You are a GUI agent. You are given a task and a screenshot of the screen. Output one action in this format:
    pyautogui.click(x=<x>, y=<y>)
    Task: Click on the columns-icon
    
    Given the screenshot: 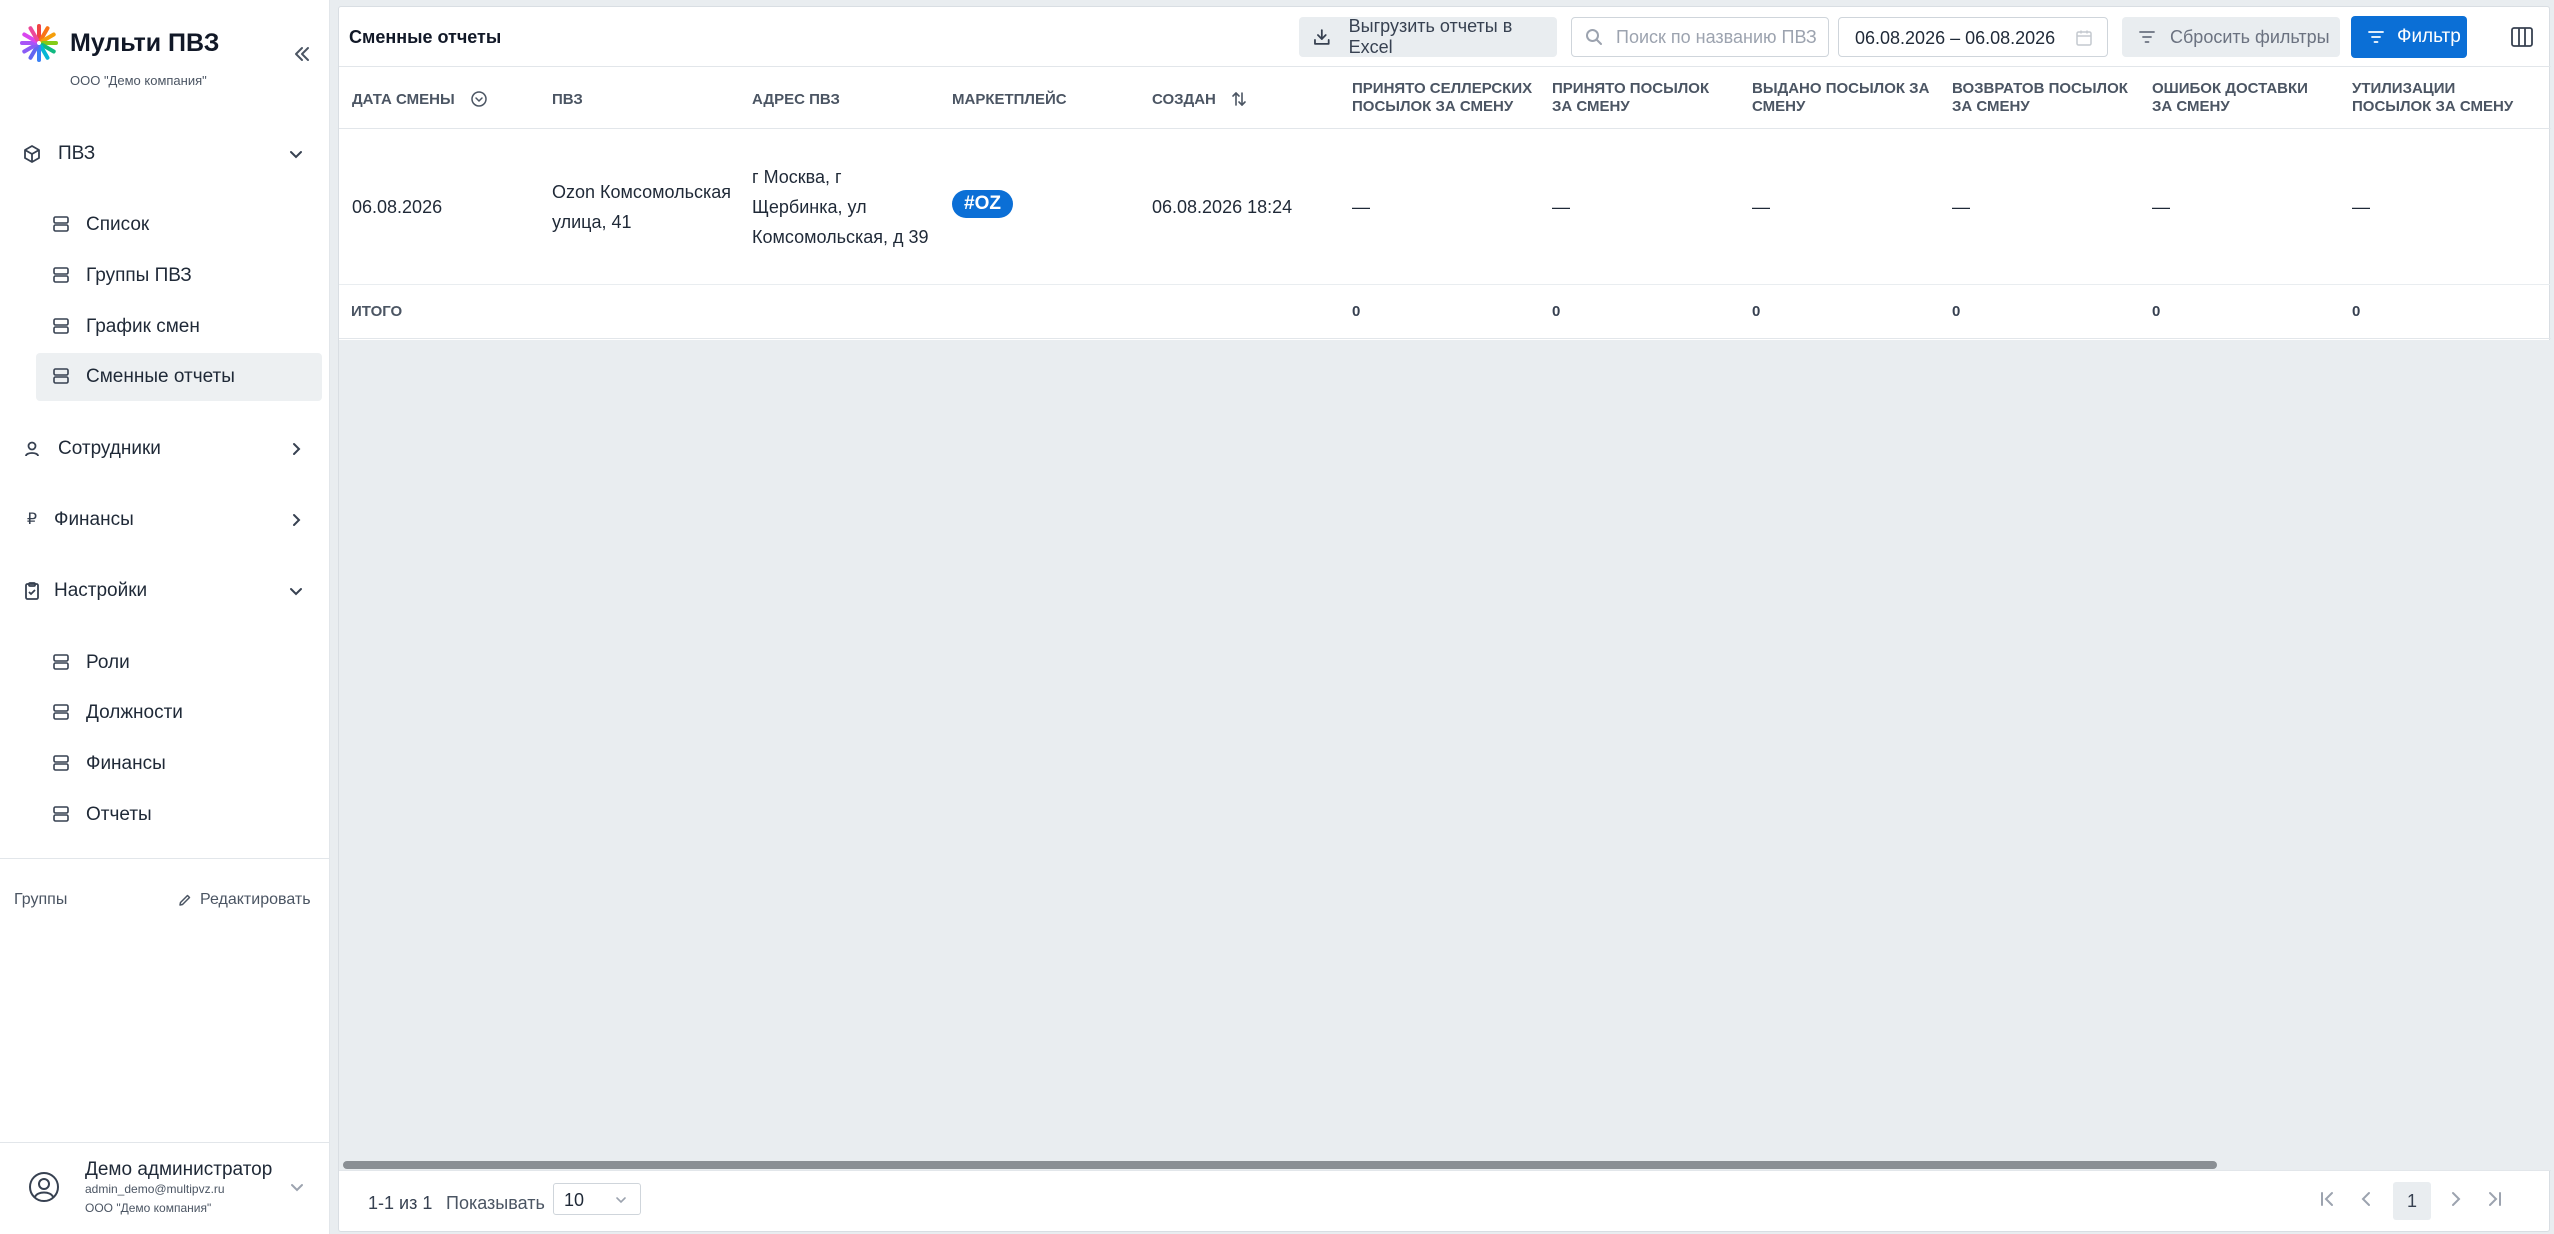 What is the action you would take?
    pyautogui.click(x=2522, y=37)
    